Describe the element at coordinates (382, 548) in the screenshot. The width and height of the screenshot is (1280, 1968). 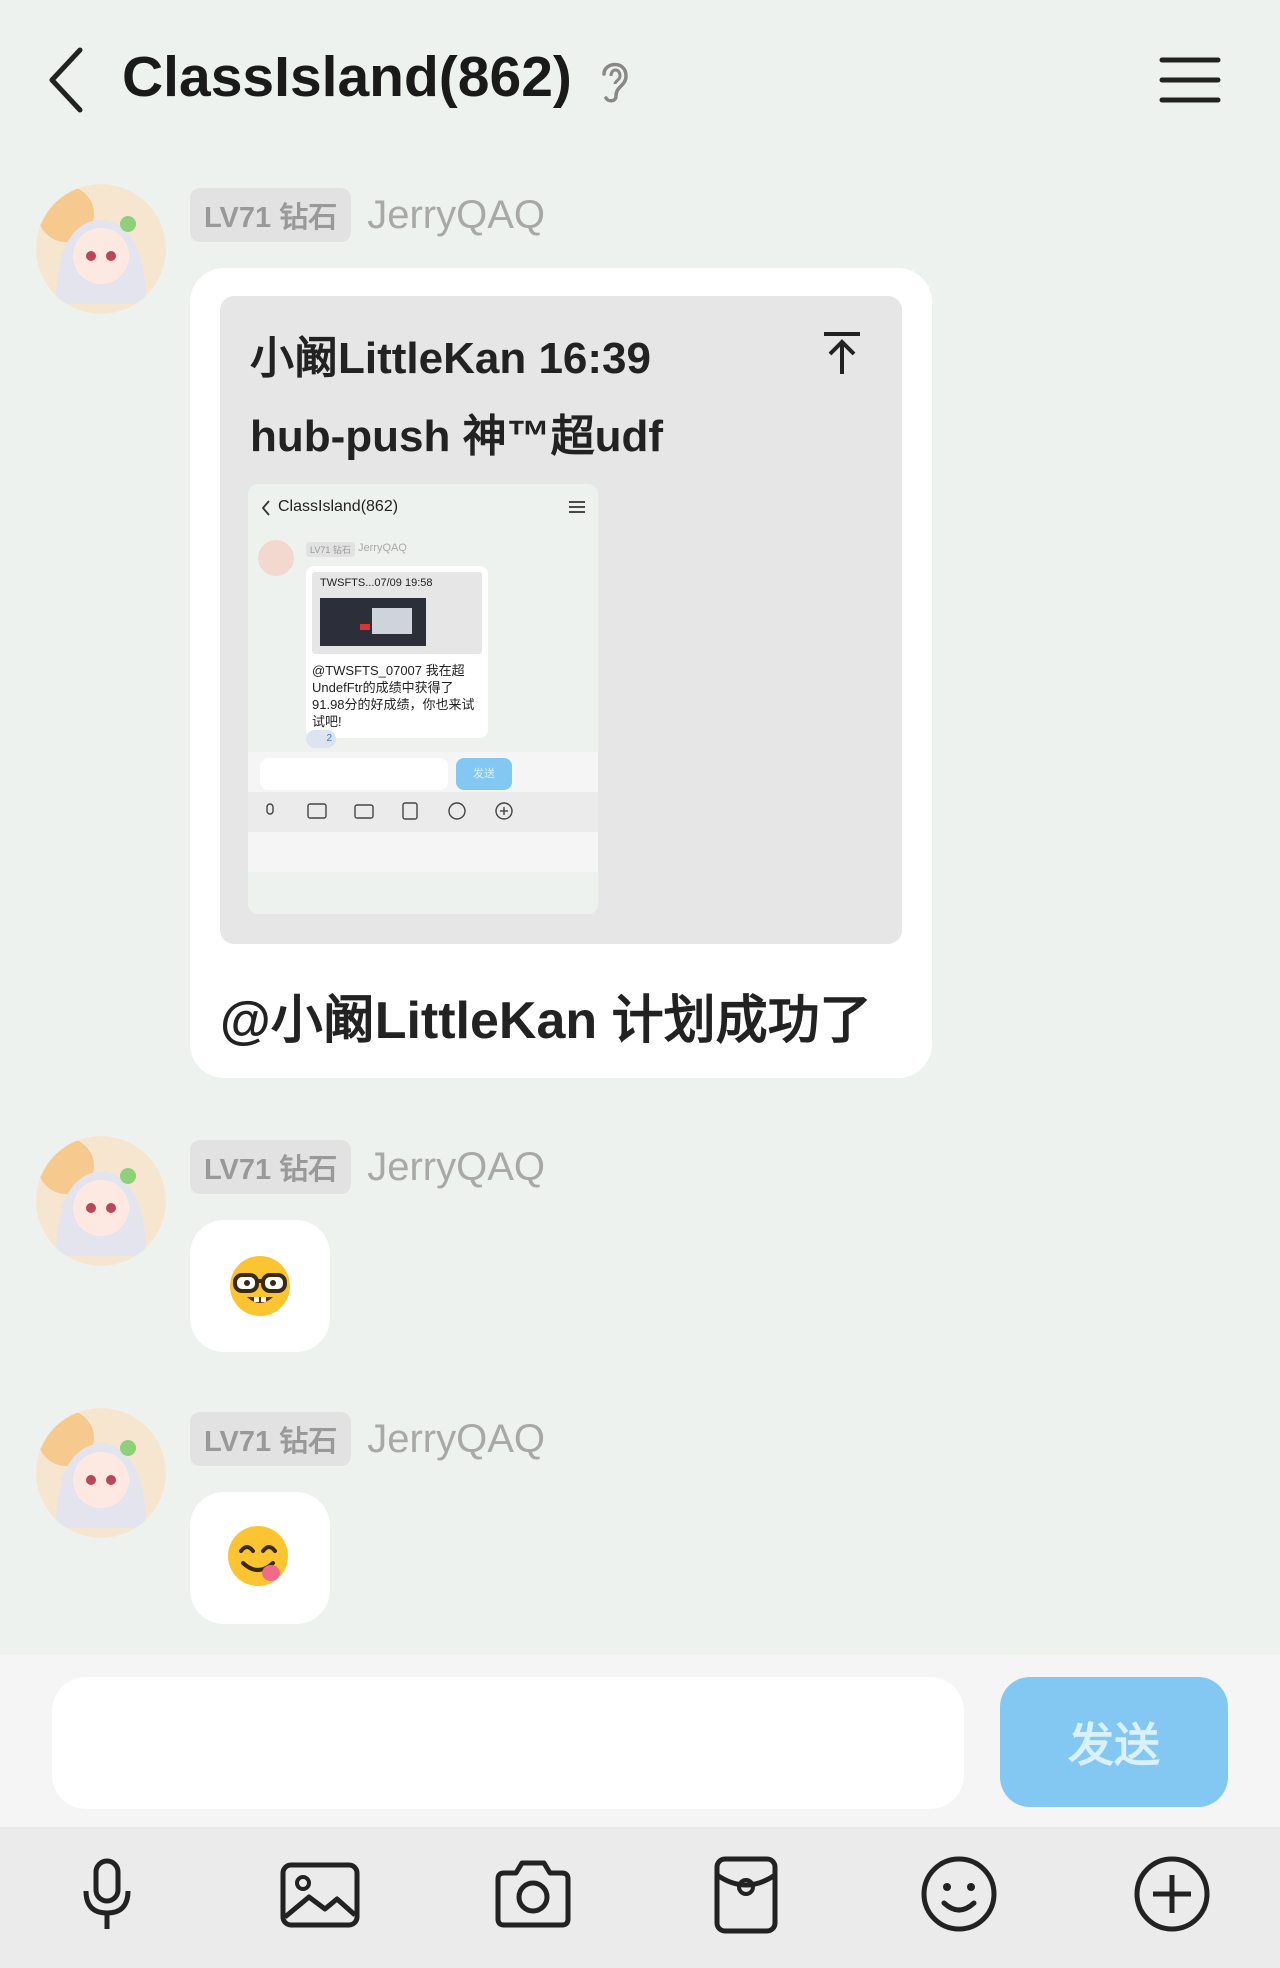
I see `shot-username: JerryQAQ` at that location.